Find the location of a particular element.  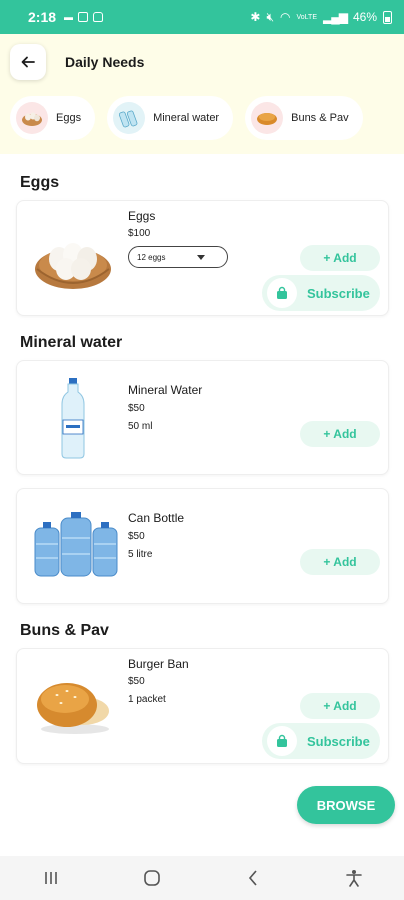

product-card-eggs: Eggs $100 12 eggs + Add Subscribe is located at coordinates (202, 258).